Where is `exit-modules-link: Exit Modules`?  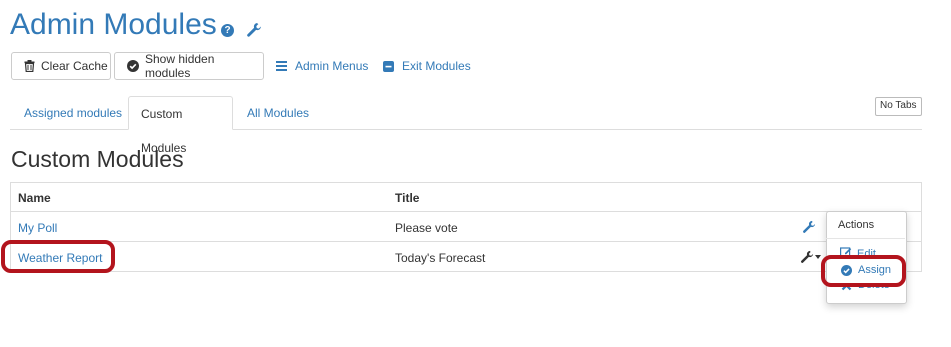
exit-modules-link: Exit Modules is located at coordinates (427, 66).